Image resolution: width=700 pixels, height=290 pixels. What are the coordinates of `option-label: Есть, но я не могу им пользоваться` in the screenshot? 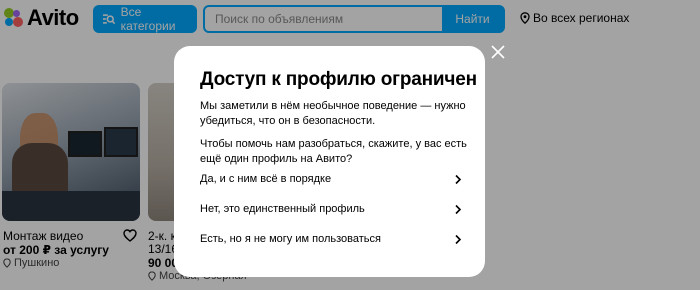 It's located at (290, 239).